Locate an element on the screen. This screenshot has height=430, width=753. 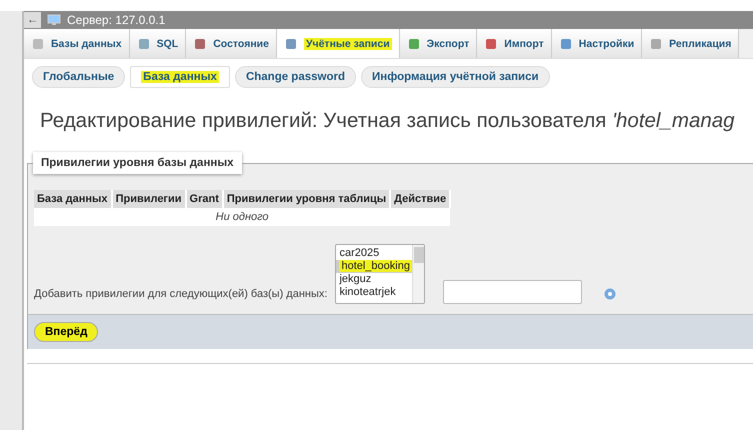
database-option: kinoteatrjek is located at coordinates (374, 292).